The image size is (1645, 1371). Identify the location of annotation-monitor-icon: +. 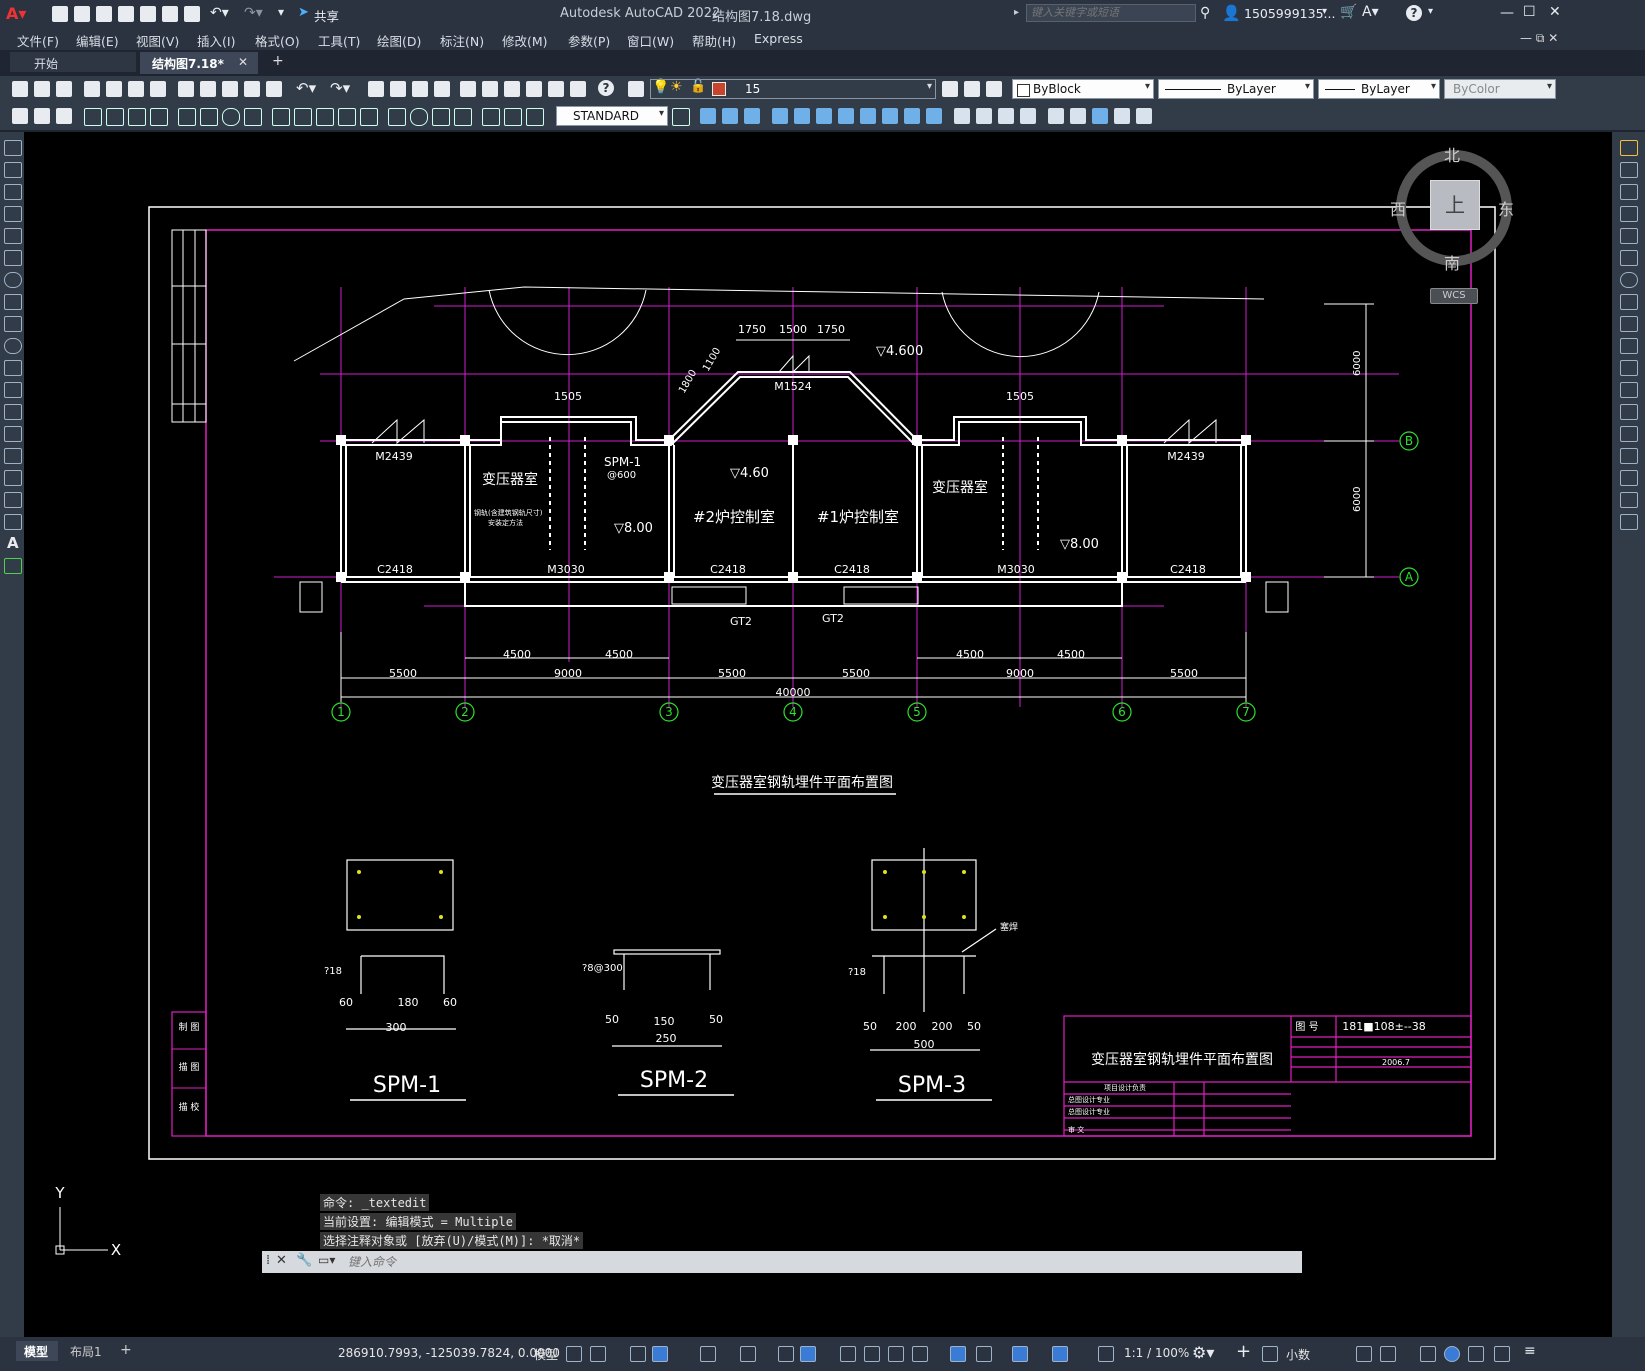
(1243, 1351).